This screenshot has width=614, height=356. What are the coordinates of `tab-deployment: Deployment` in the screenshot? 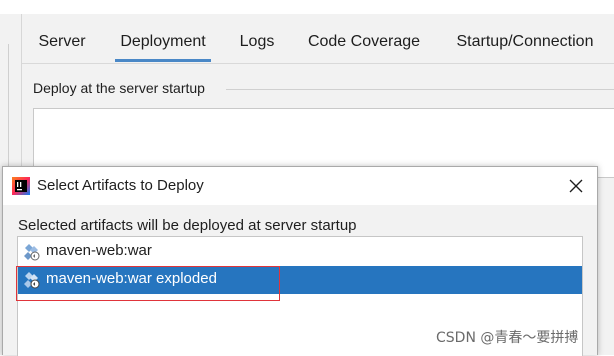 It's located at (163, 38).